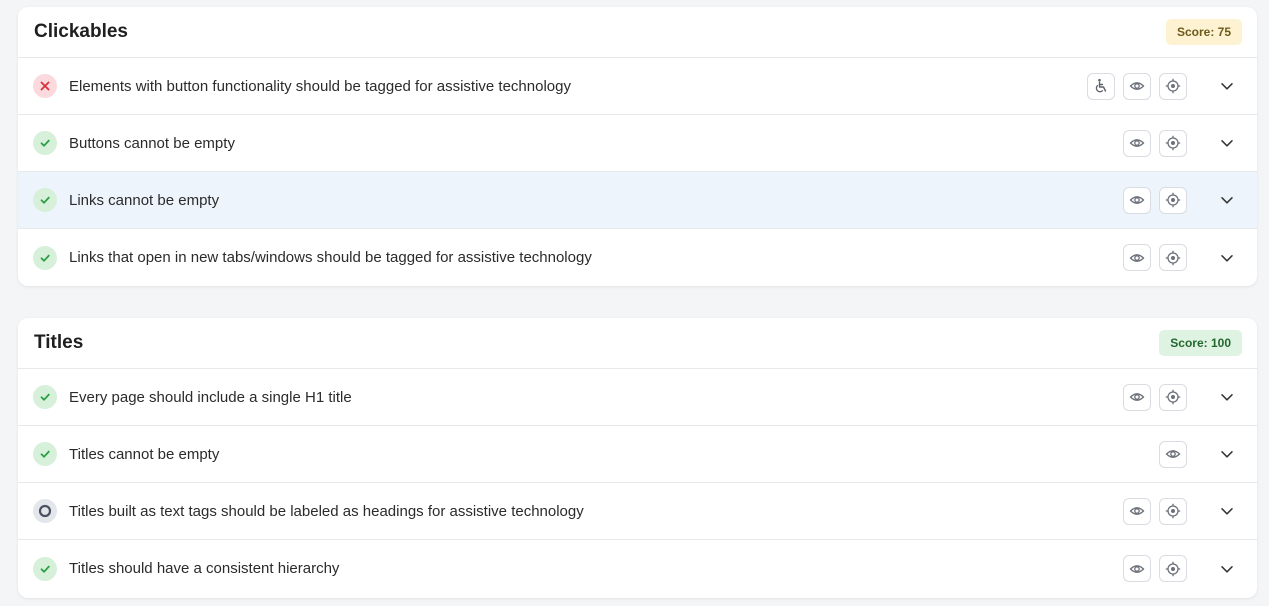 This screenshot has height=606, width=1269. I want to click on accessibility-icon, so click(1101, 86).